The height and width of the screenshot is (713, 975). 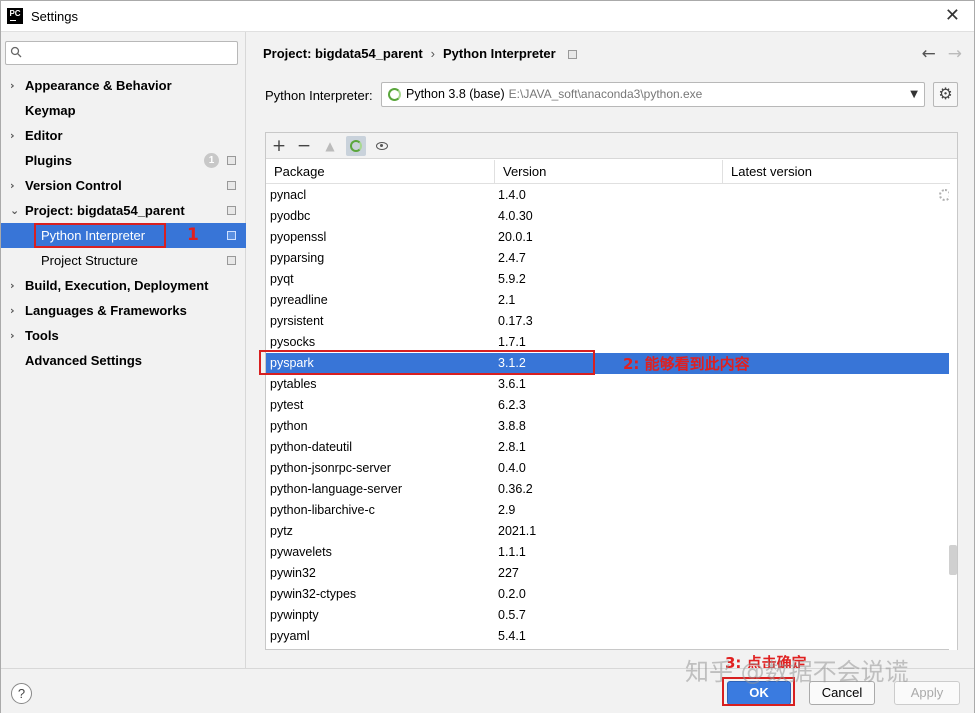 What do you see at coordinates (297, 321) in the screenshot?
I see `package-name-cell: pyrsistent` at bounding box center [297, 321].